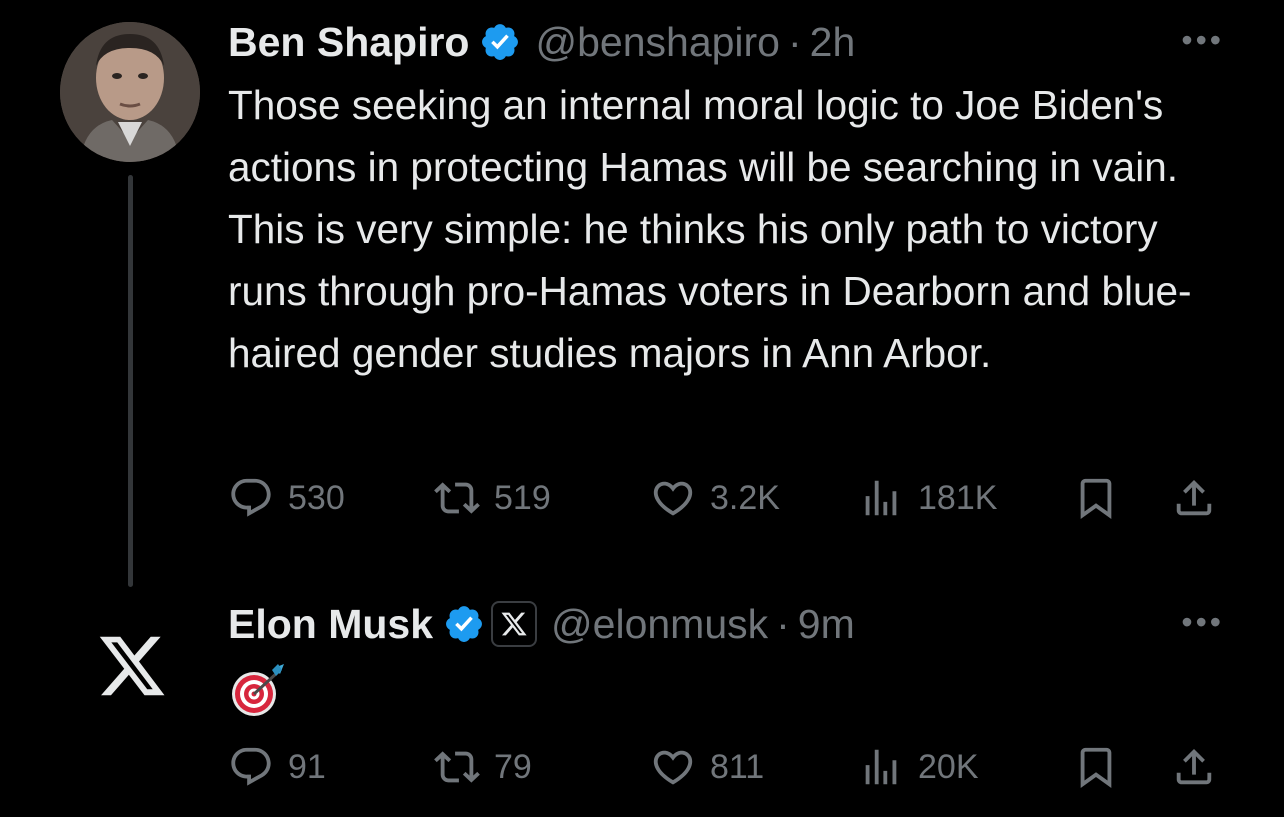 The width and height of the screenshot is (1284, 817). Describe the element at coordinates (657, 42) in the screenshot. I see `author-handle: @benshapiro` at that location.